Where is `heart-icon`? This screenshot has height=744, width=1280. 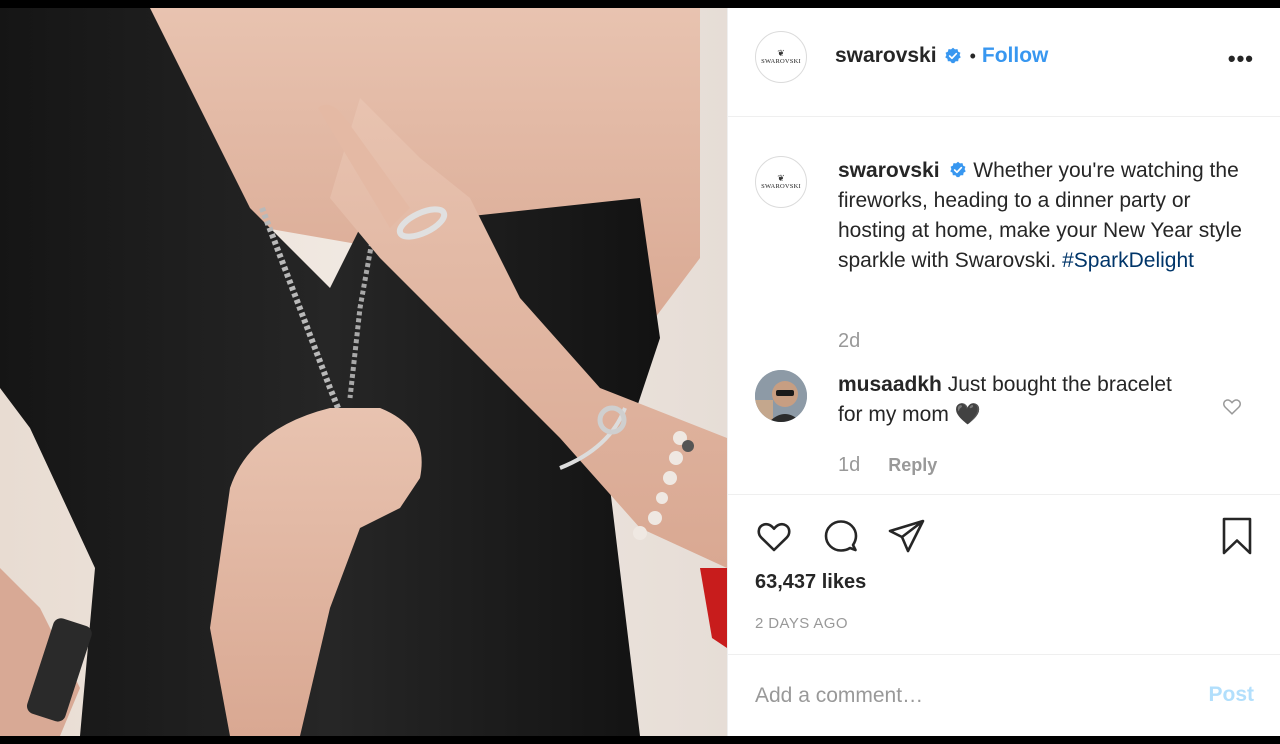 heart-icon is located at coordinates (774, 536).